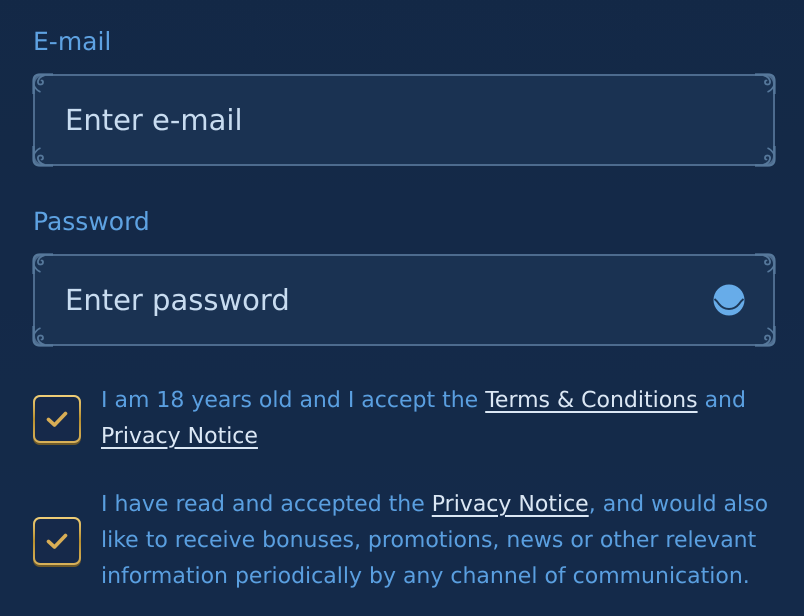 Image resolution: width=804 pixels, height=616 pixels. I want to click on consent-text: I have read and accepted the Privacy Notice, and would also like to receive bonuses, promotions, news or other relevant information periodically by any channel of communication., so click(435, 541).